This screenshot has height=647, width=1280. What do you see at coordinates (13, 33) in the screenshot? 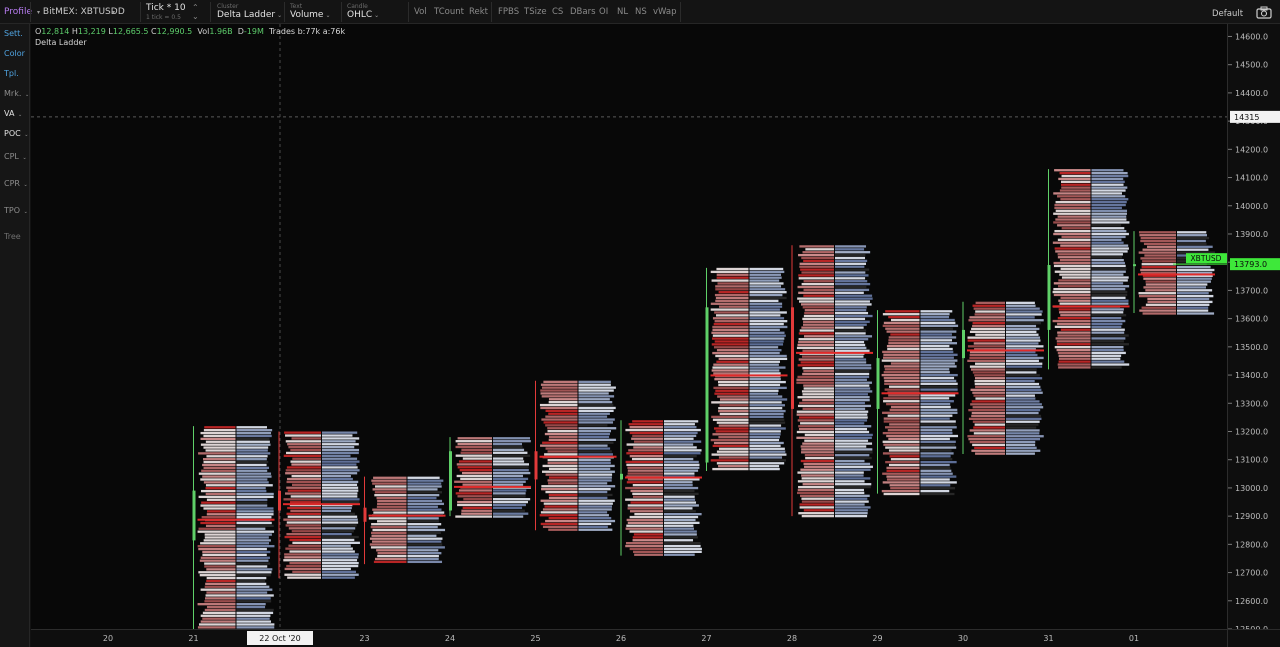
I see `sidebar-item-settings: Sett.` at bounding box center [13, 33].